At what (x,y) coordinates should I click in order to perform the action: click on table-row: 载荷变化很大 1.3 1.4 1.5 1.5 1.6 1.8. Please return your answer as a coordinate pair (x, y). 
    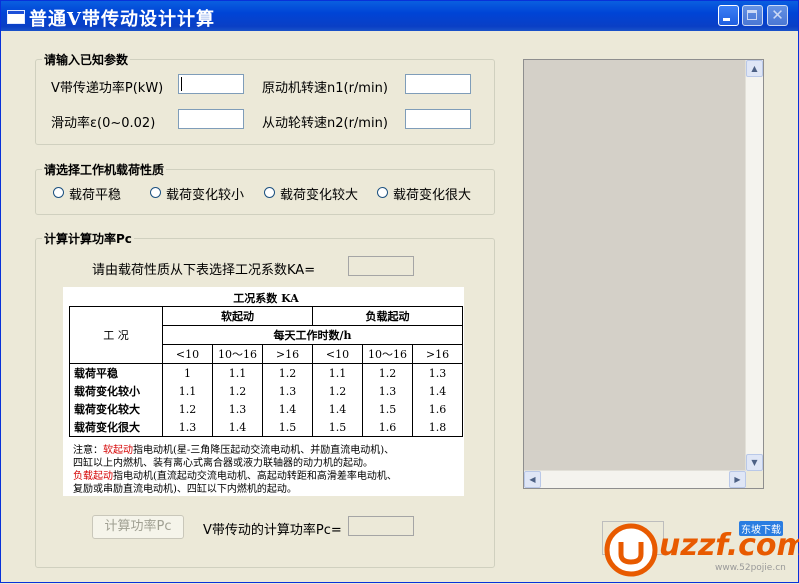
    Looking at the image, I should click on (266, 427).